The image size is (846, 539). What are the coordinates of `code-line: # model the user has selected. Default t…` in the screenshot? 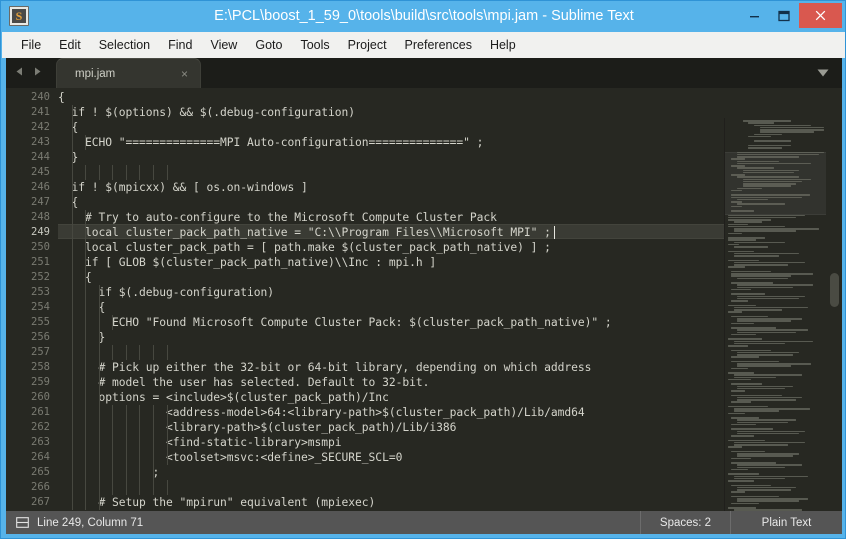 It's located at (391, 382).